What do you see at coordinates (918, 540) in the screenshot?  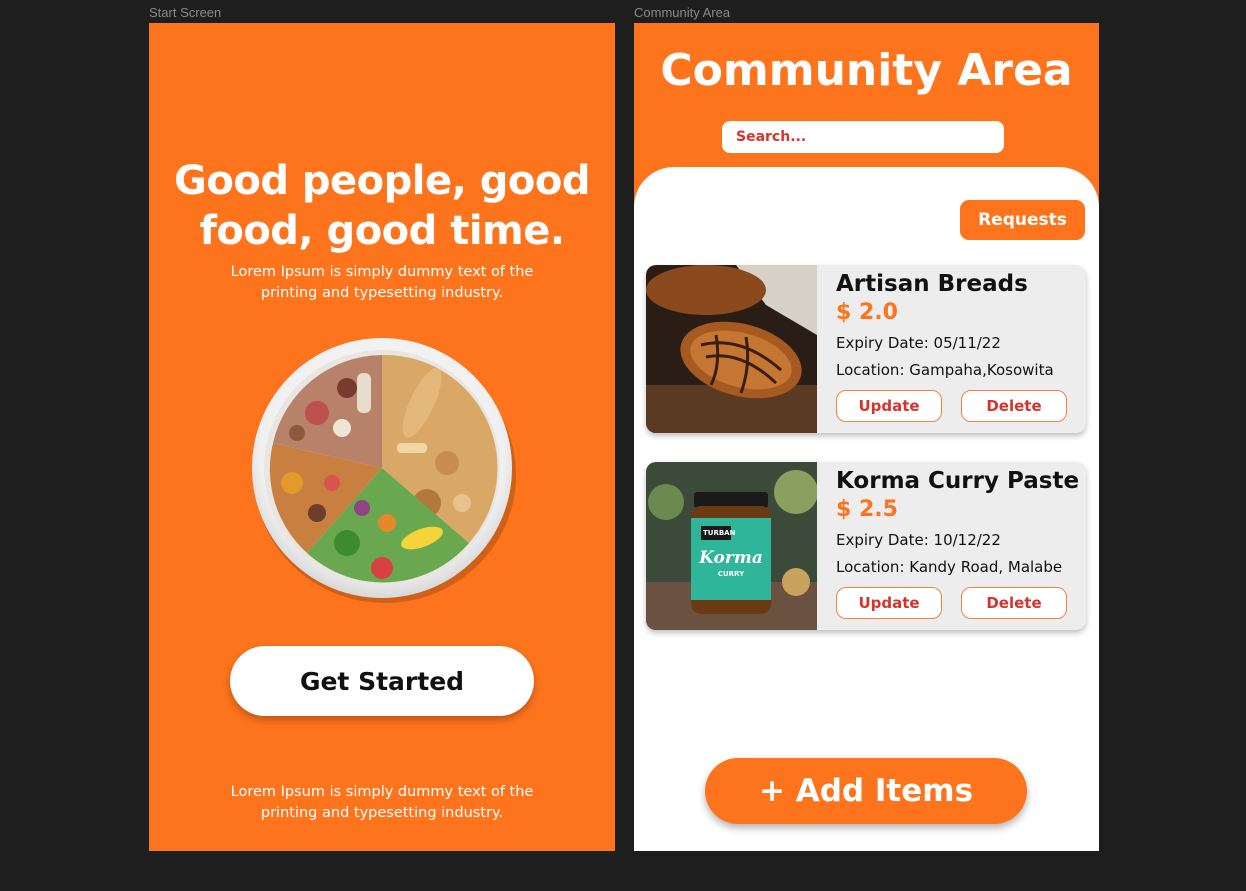 I see `item-expiry: Expiry Date: 10/12/22` at bounding box center [918, 540].